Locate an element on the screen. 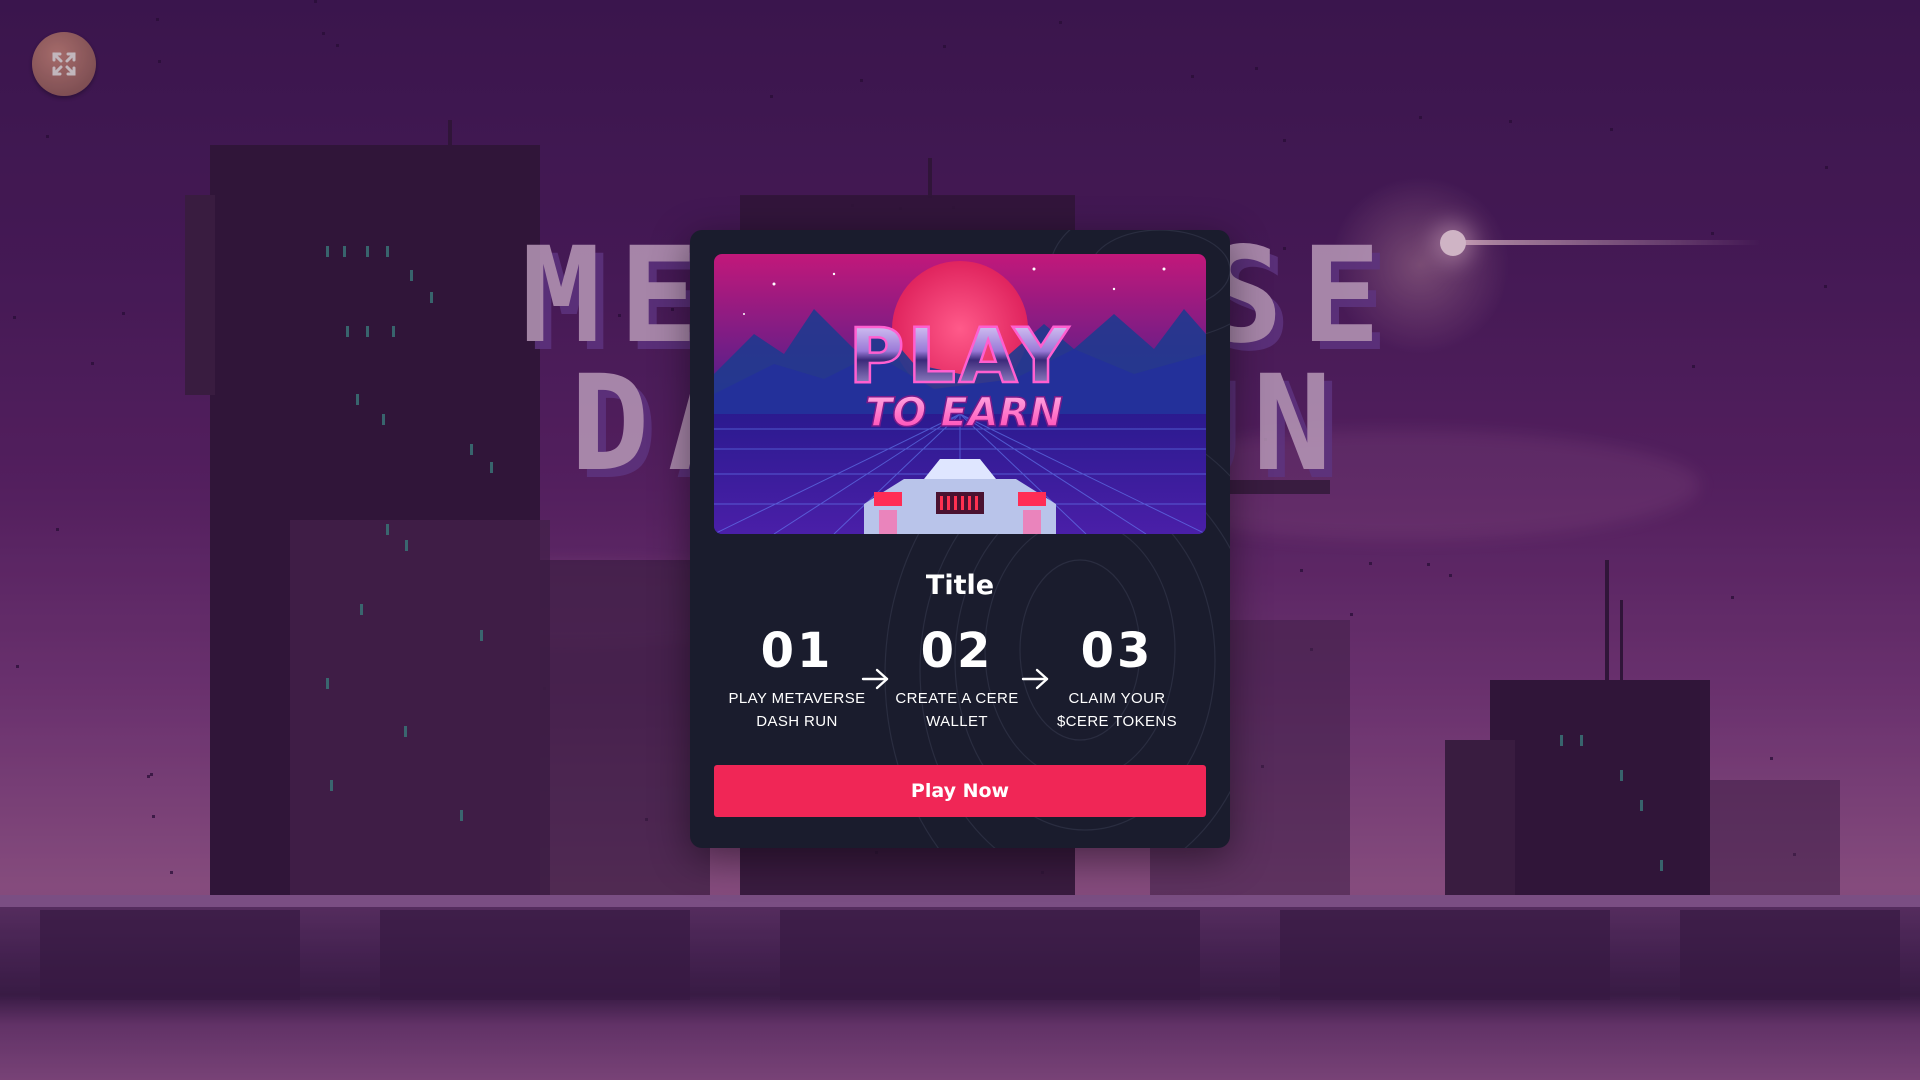 Image resolution: width=1920 pixels, height=1080 pixels. play-now-button: Play Now is located at coordinates (960, 791).